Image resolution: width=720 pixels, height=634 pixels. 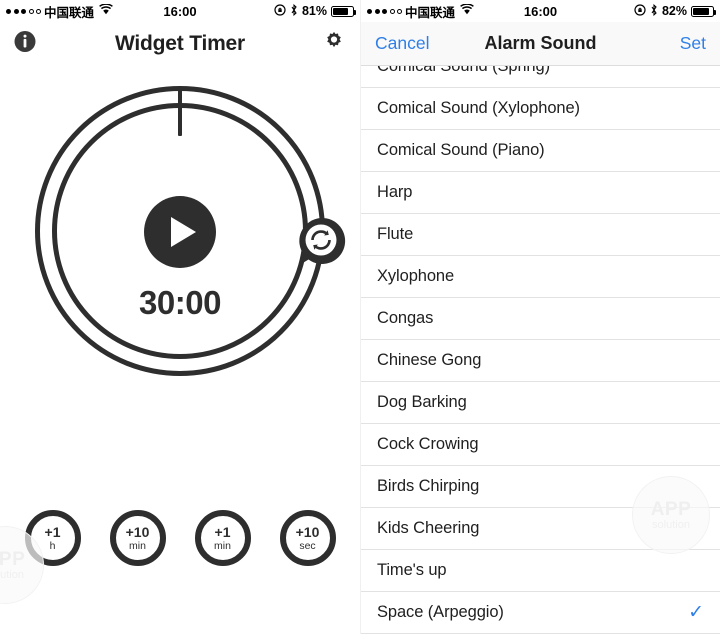 What do you see at coordinates (422, 402) in the screenshot?
I see `sound-name: Dog Barking` at bounding box center [422, 402].